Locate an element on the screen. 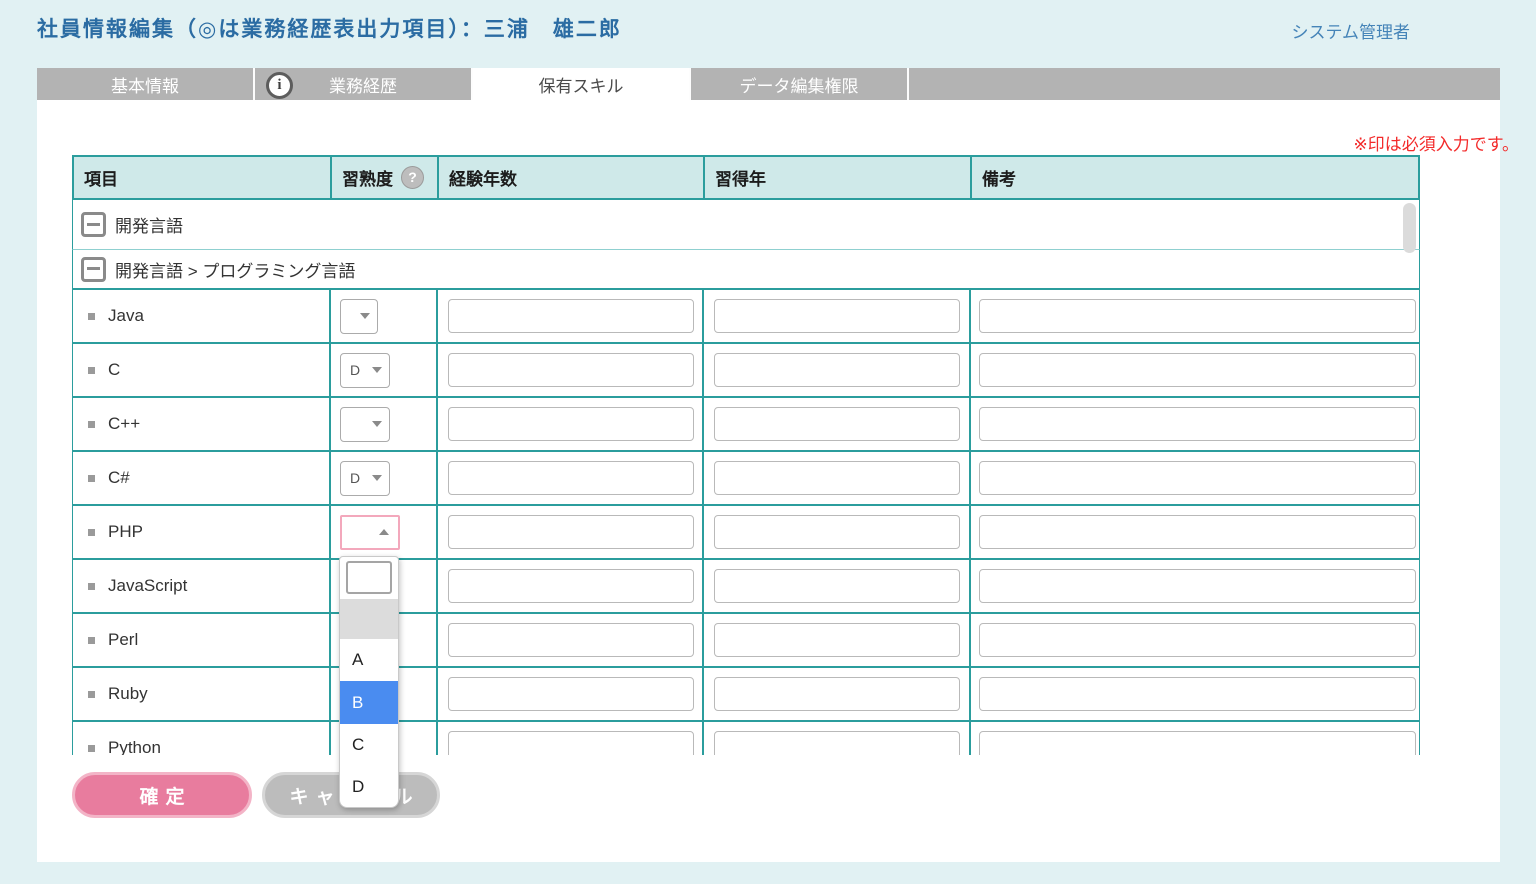 This screenshot has width=1536, height=884. info-icon: i is located at coordinates (279, 85).